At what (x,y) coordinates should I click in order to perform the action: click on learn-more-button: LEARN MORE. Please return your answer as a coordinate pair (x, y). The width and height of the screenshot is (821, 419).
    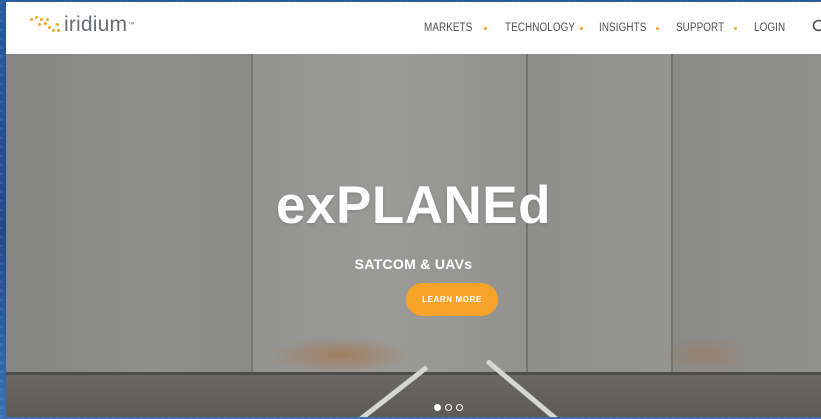
    Looking at the image, I should click on (452, 299).